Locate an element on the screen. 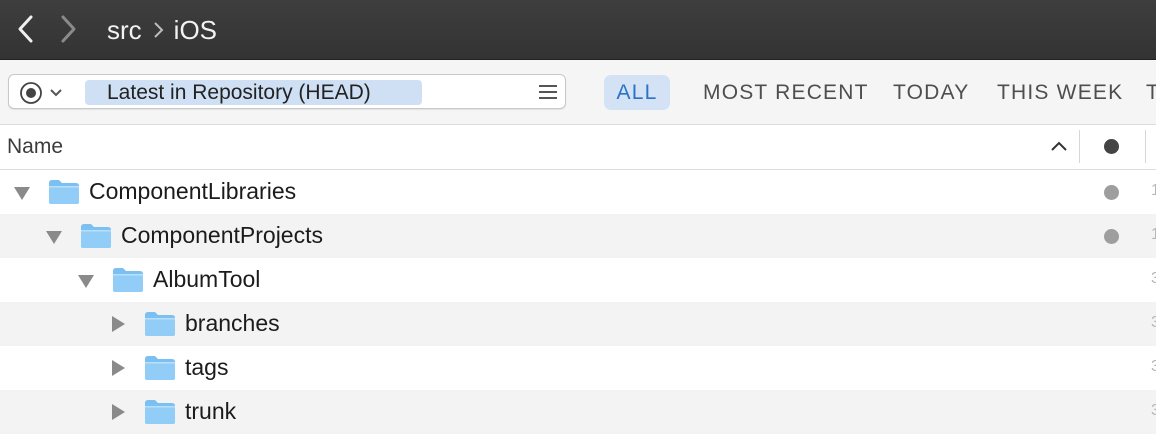 This screenshot has height=436, width=1156. row-label: tags is located at coordinates (207, 367).